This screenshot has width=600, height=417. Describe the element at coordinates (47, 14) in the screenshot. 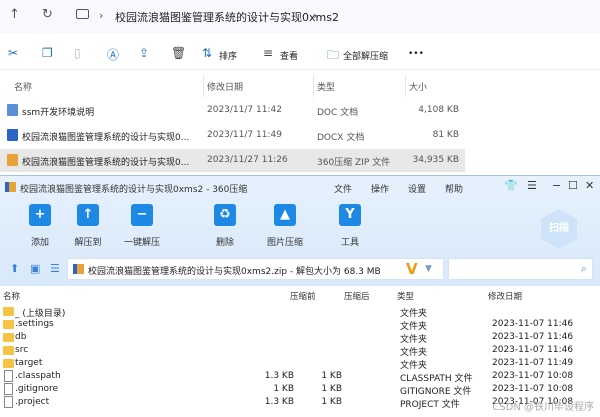

I see `refresh-icon: ↻` at that location.